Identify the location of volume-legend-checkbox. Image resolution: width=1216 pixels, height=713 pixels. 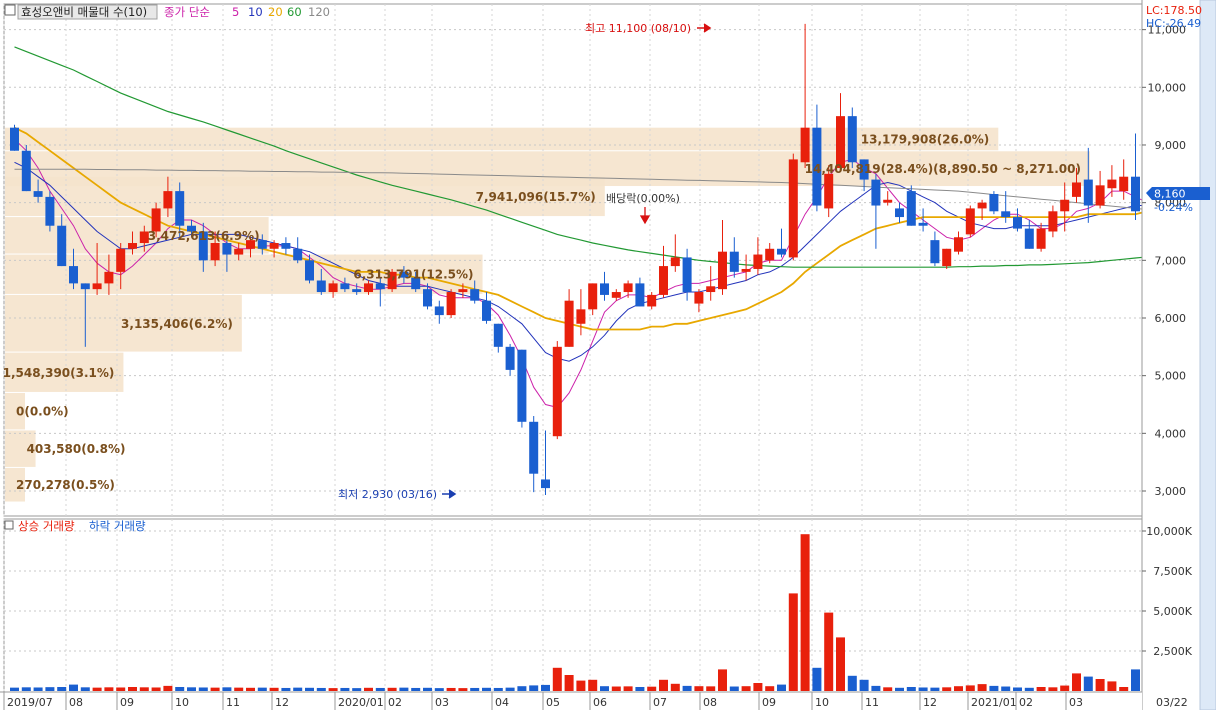
(9, 525).